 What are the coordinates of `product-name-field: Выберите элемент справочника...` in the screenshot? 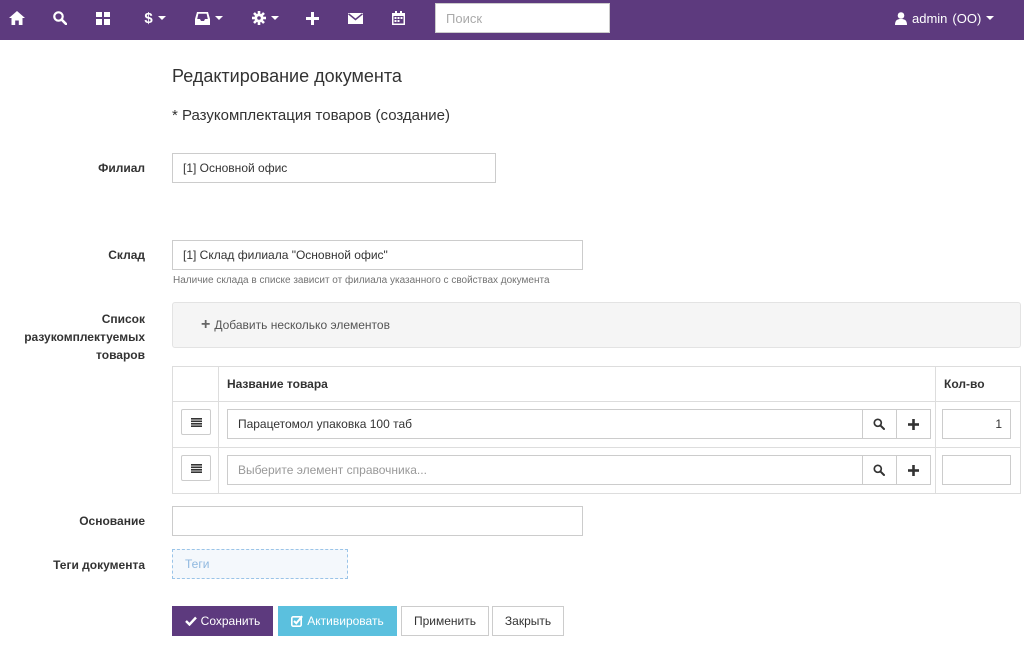 It's located at (544, 470).